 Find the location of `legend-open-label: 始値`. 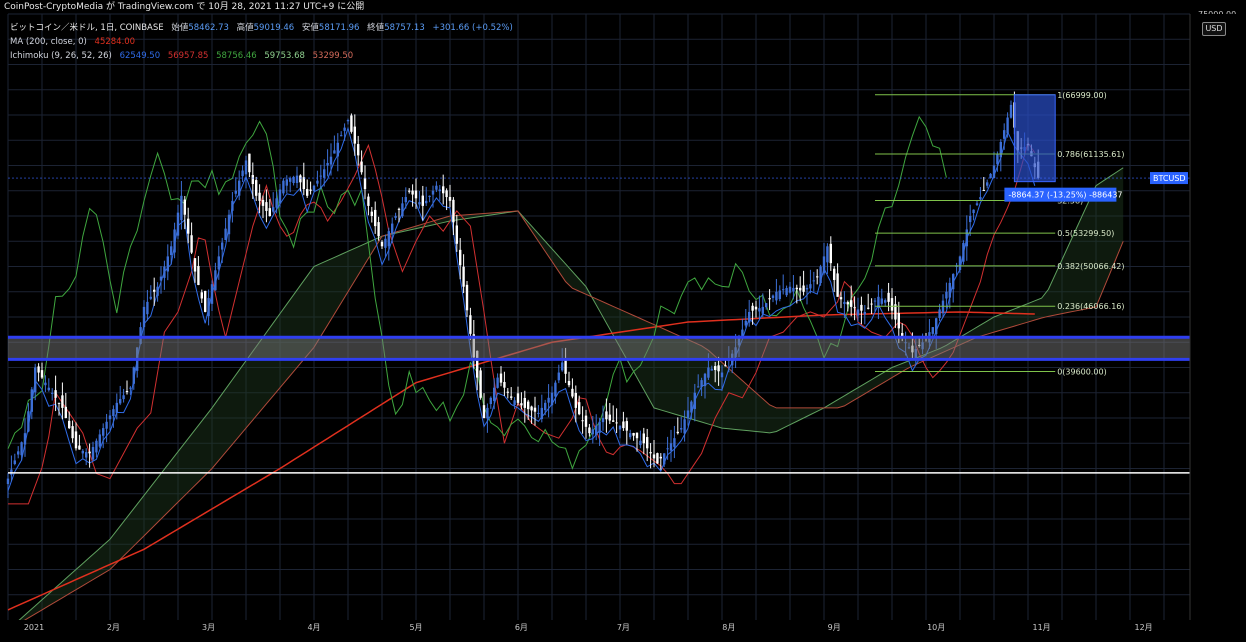

legend-open-label: 始値 is located at coordinates (180, 28).